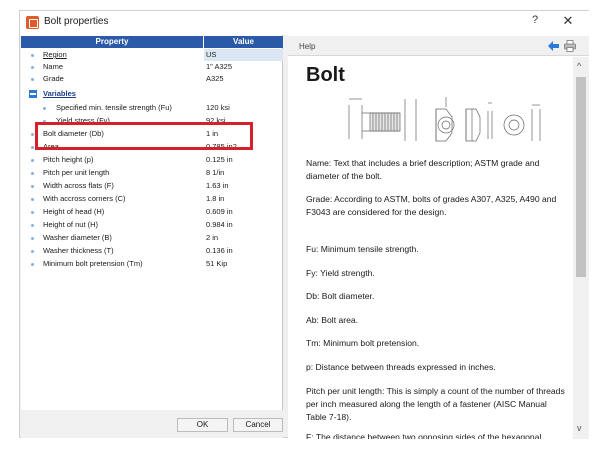 This screenshot has height=449, width=600. I want to click on scroll-up-icon: ^, so click(579, 66).